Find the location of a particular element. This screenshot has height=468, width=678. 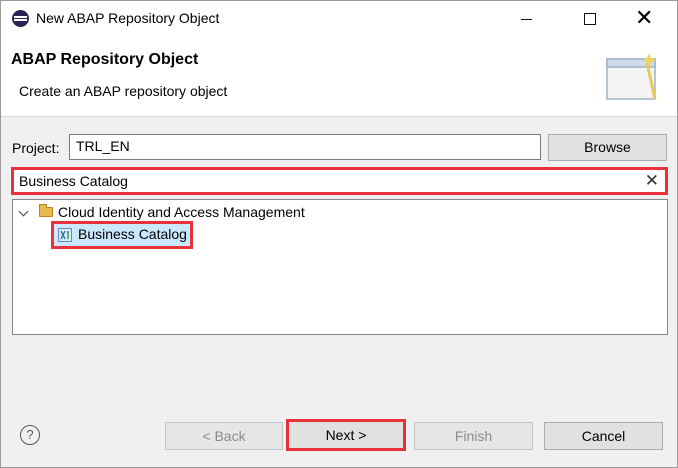

filter-input: Business Catalog ✕ is located at coordinates (339, 181).